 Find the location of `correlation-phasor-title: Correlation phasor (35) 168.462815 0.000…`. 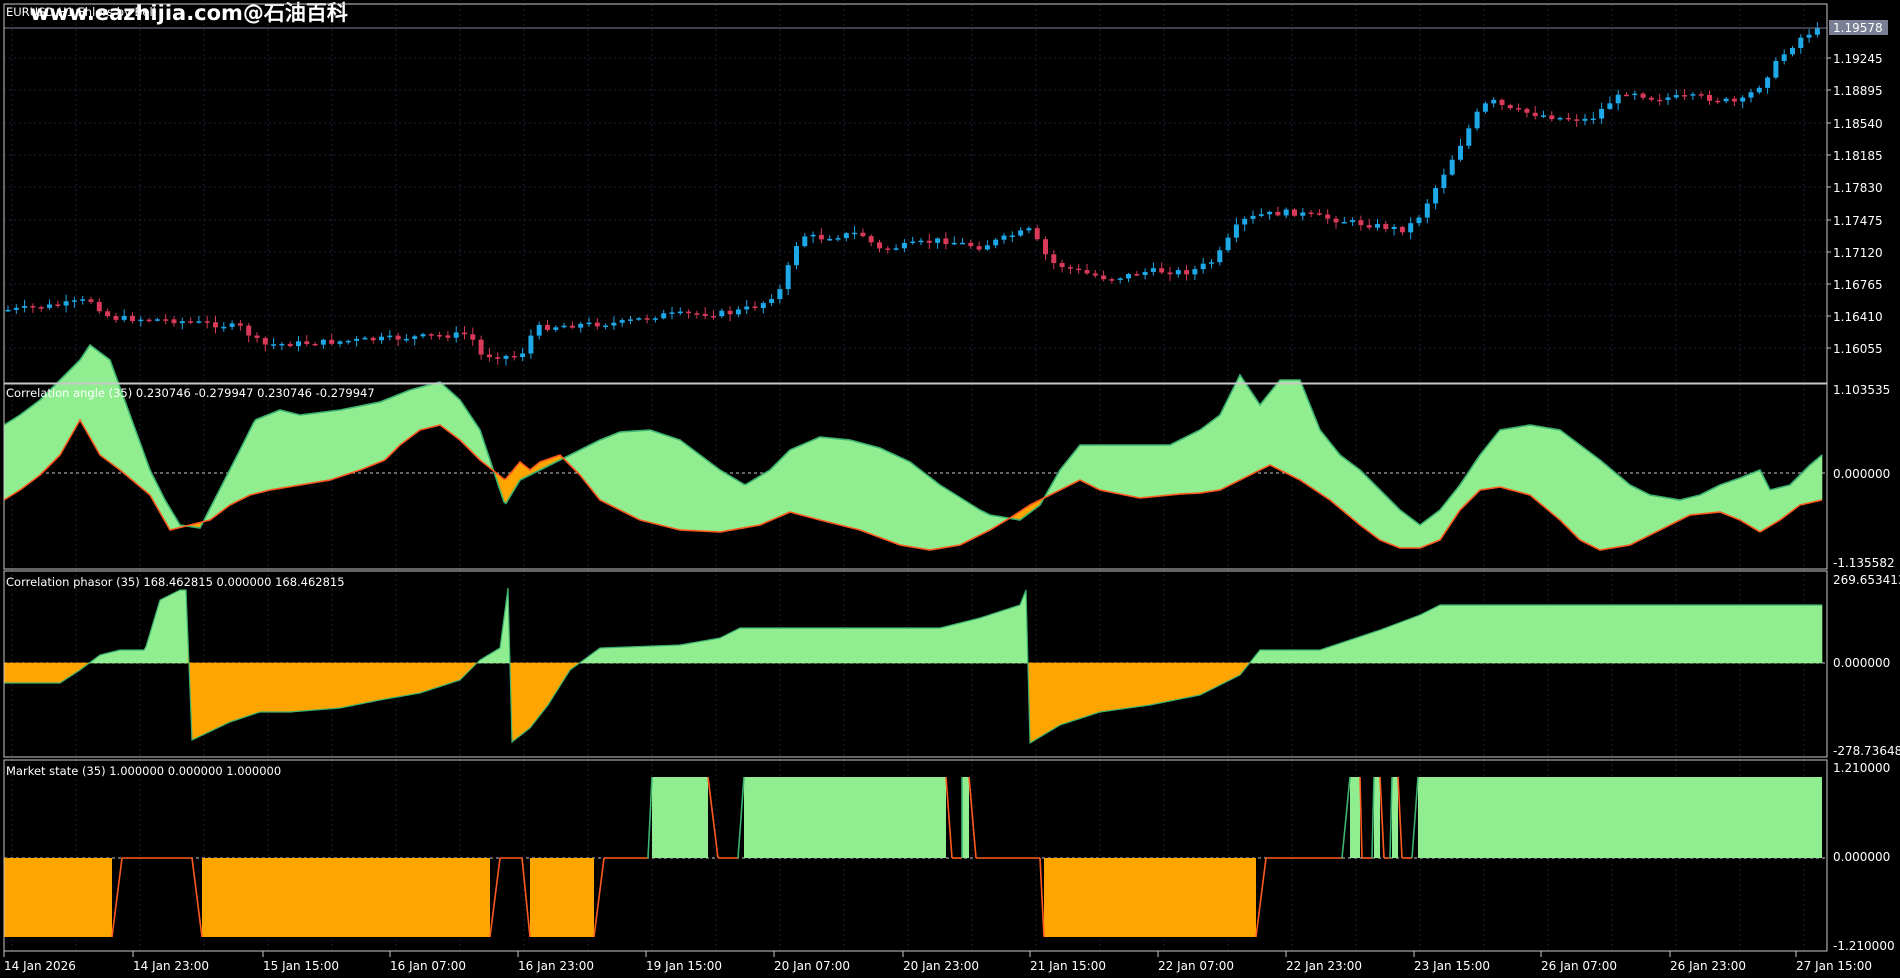

correlation-phasor-title: Correlation phasor (35) 168.462815 0.000… is located at coordinates (175, 582).